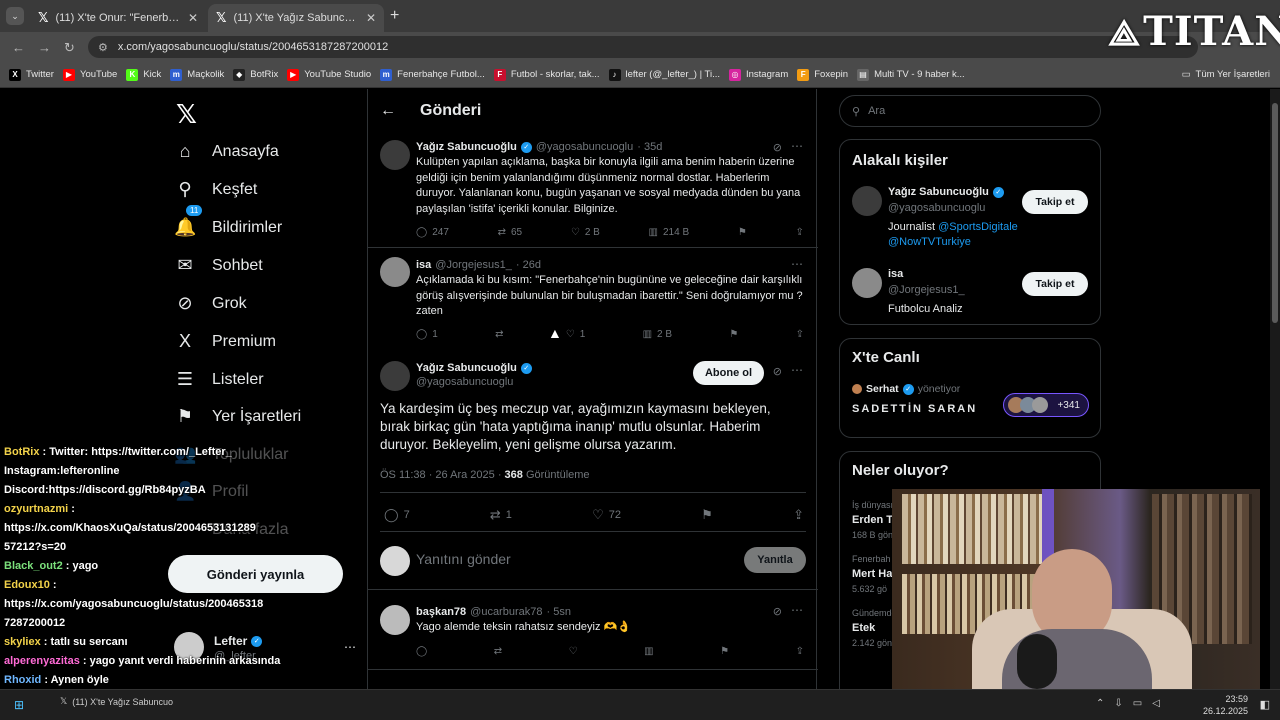  I want to click on back-icon: ←, so click(18, 47).